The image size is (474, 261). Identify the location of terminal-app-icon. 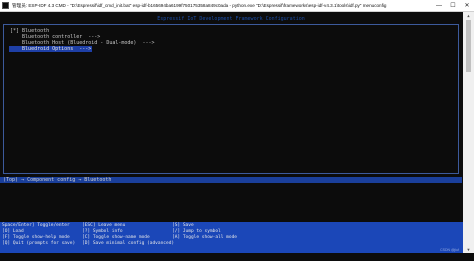
(5, 5).